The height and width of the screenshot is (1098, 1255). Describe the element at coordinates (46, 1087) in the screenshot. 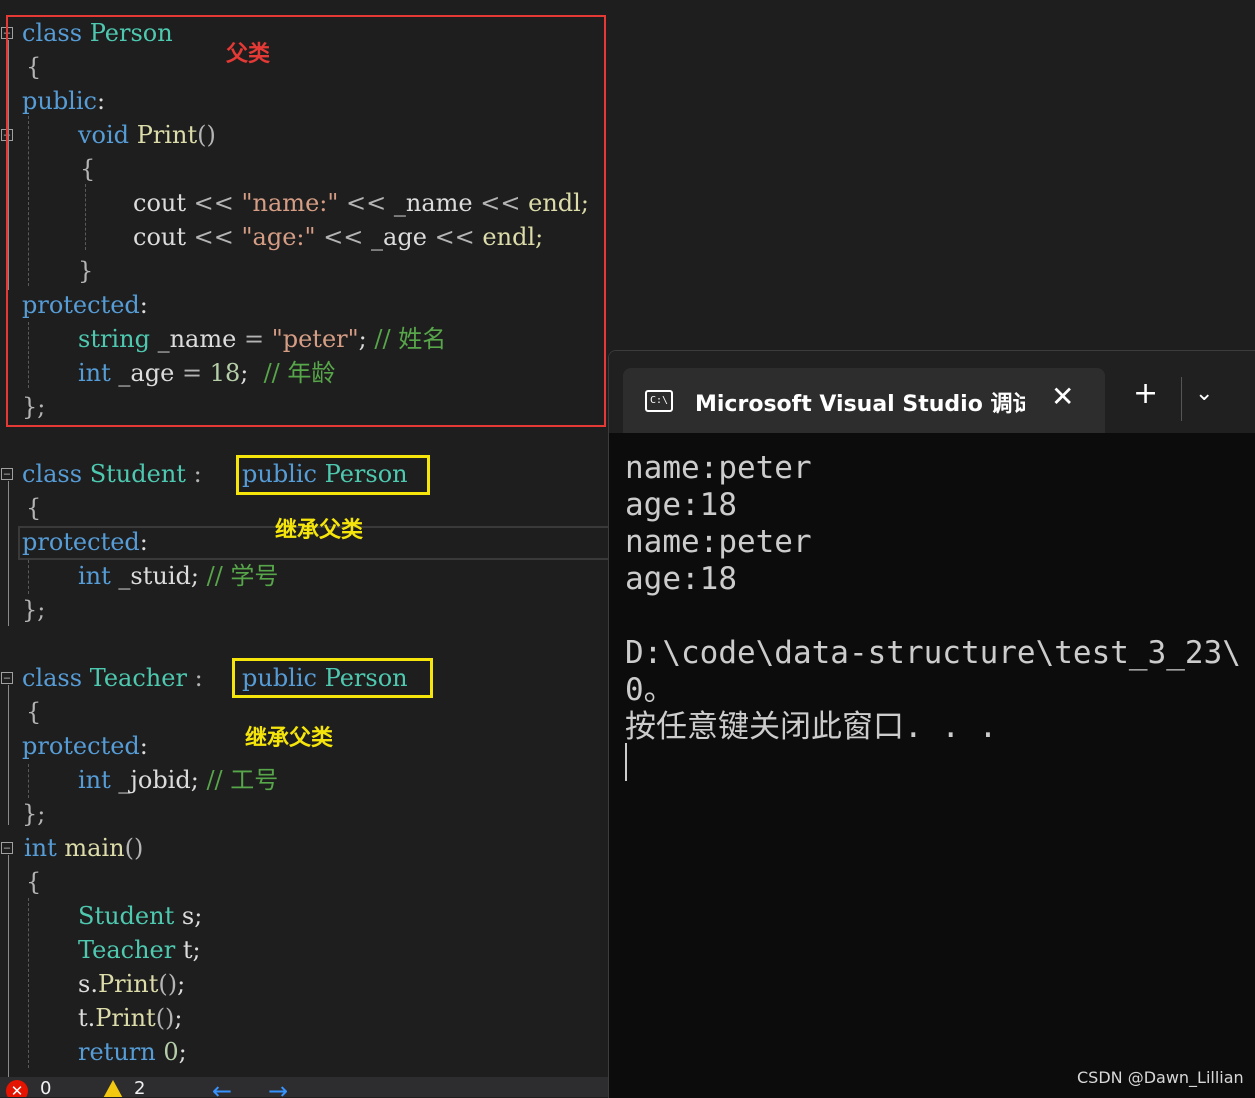

I see `error-count: 0` at that location.